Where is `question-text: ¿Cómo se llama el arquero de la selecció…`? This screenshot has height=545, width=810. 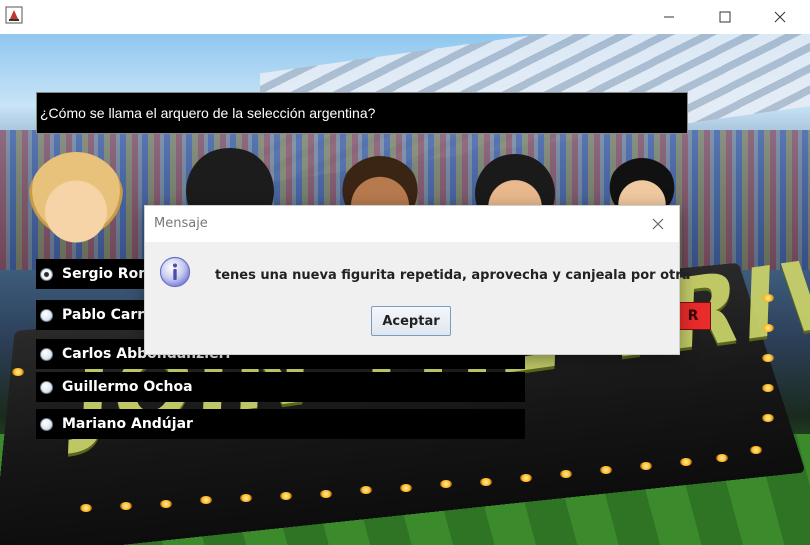
question-text: ¿Cómo se llama el arquero de la selecció… is located at coordinates (362, 113).